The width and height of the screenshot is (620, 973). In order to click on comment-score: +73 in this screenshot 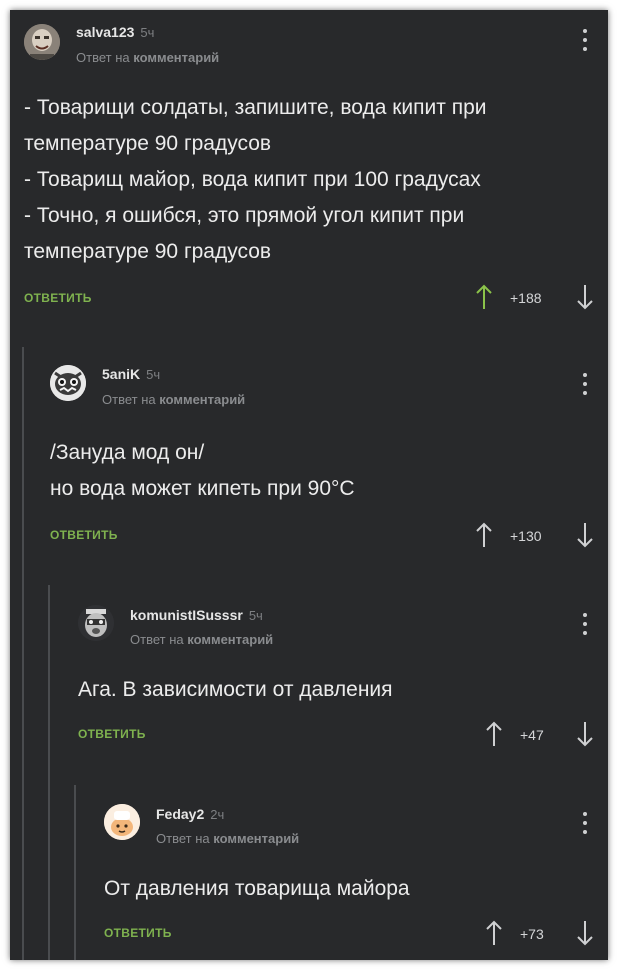, I will do `click(532, 934)`.